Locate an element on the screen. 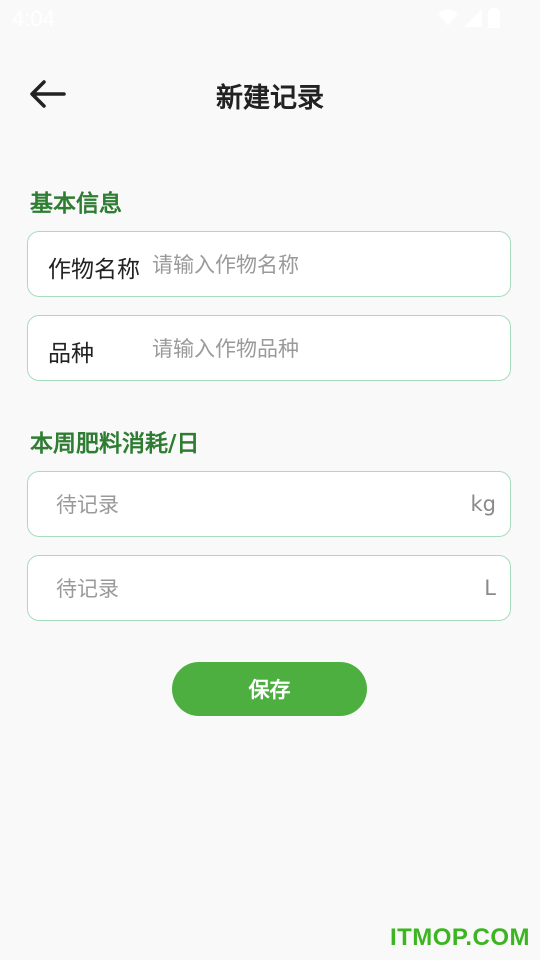  unit-l-label: L is located at coordinates (490, 588).